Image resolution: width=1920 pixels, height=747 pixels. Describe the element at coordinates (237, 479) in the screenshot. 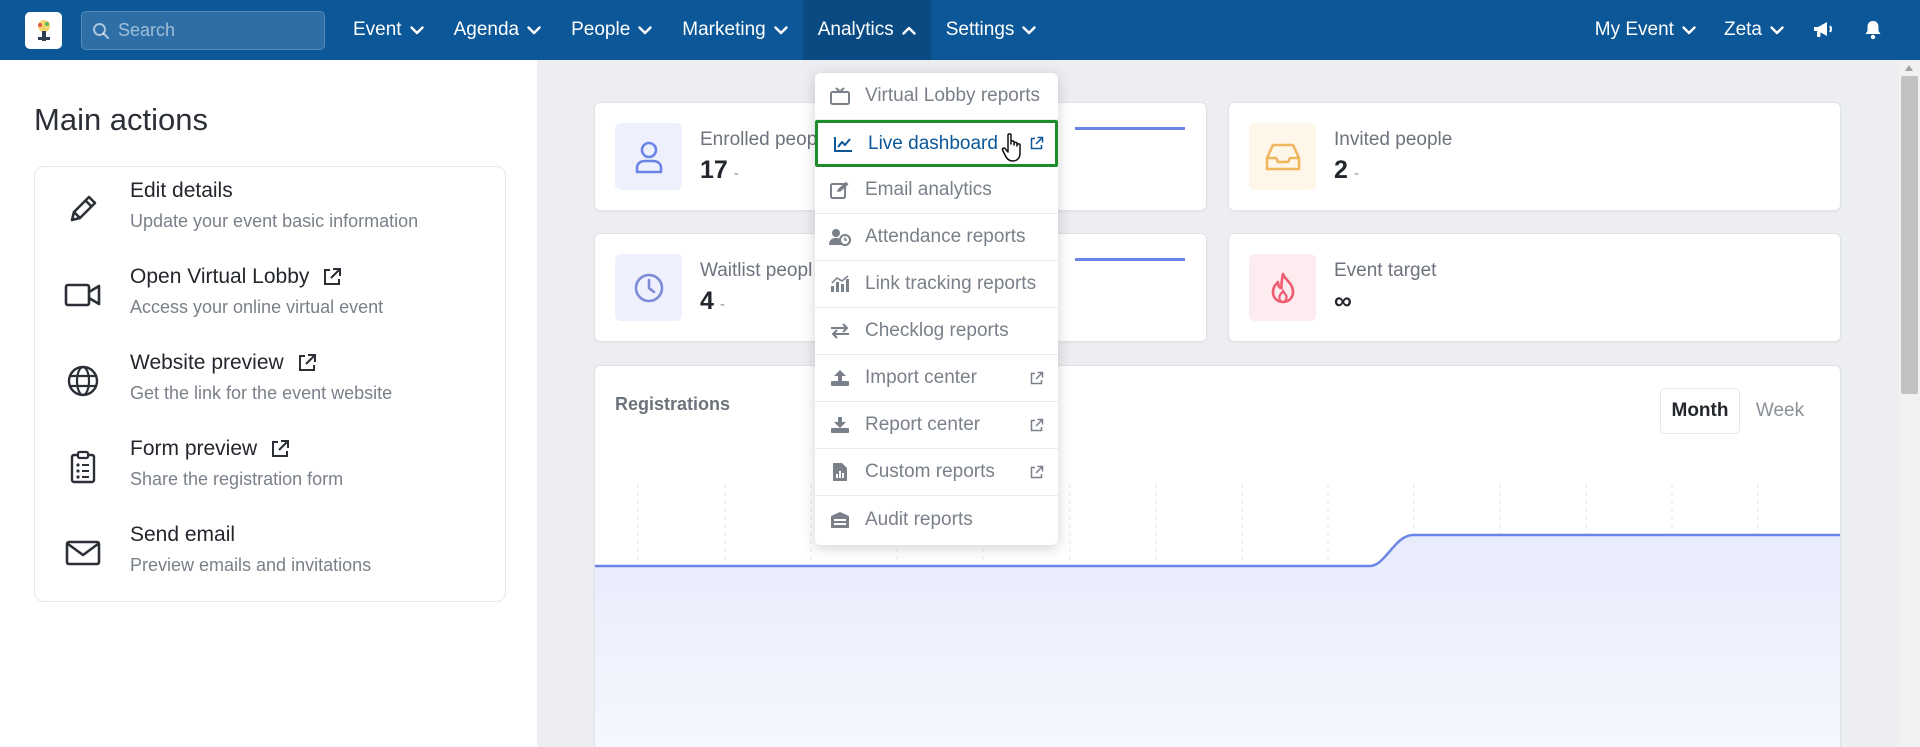

I see `form-preview-subtitle: Share the registration form` at that location.